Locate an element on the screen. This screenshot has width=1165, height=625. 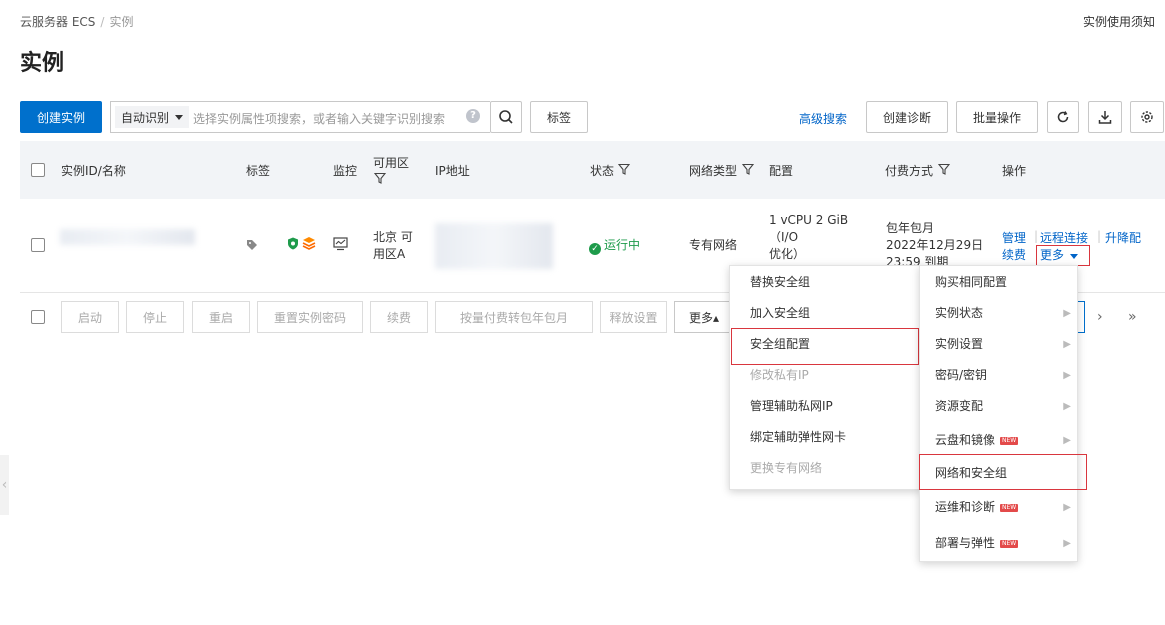
batch-select-checkbox is located at coordinates (38, 317).